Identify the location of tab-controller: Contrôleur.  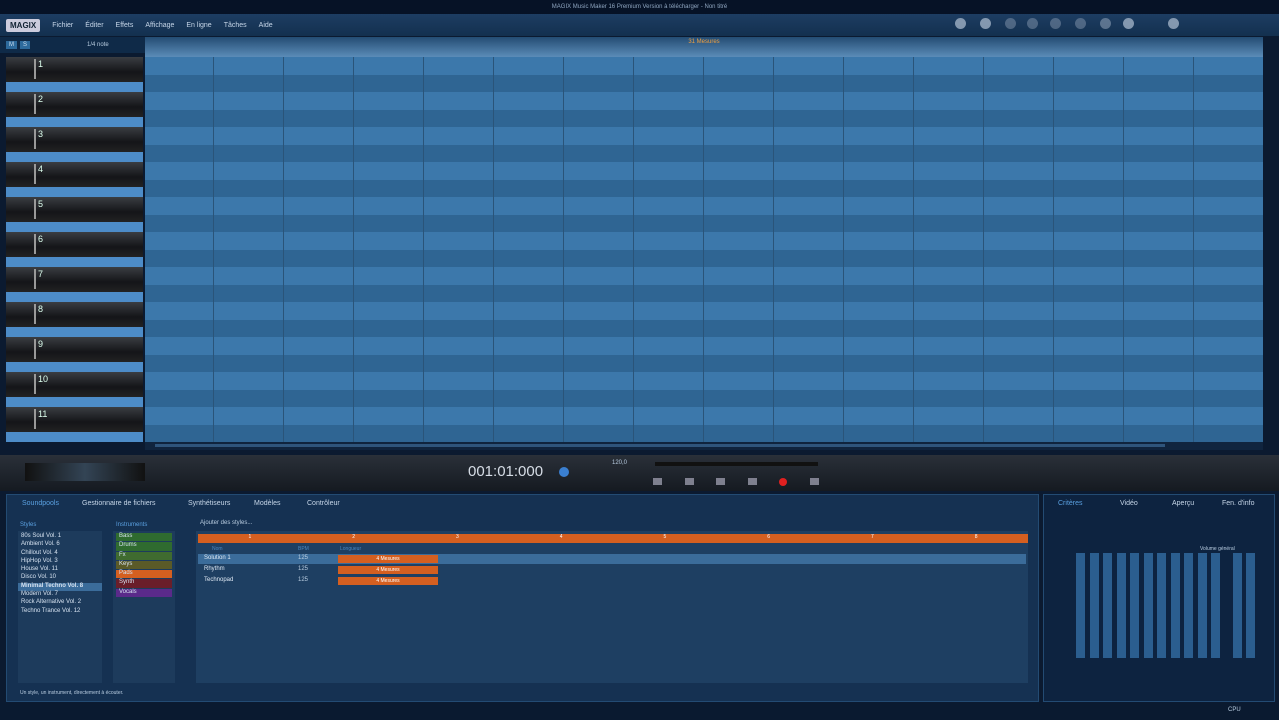
(323, 503).